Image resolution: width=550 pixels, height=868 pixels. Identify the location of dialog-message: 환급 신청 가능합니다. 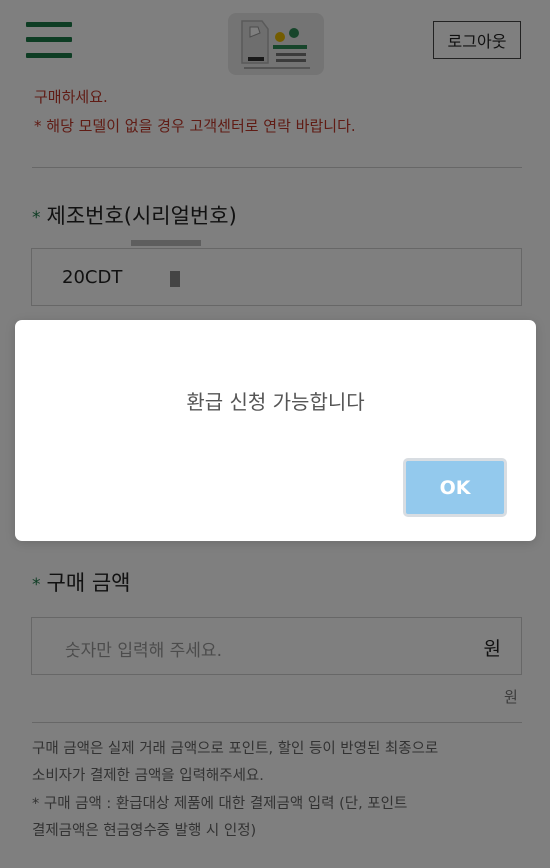
(275, 402).